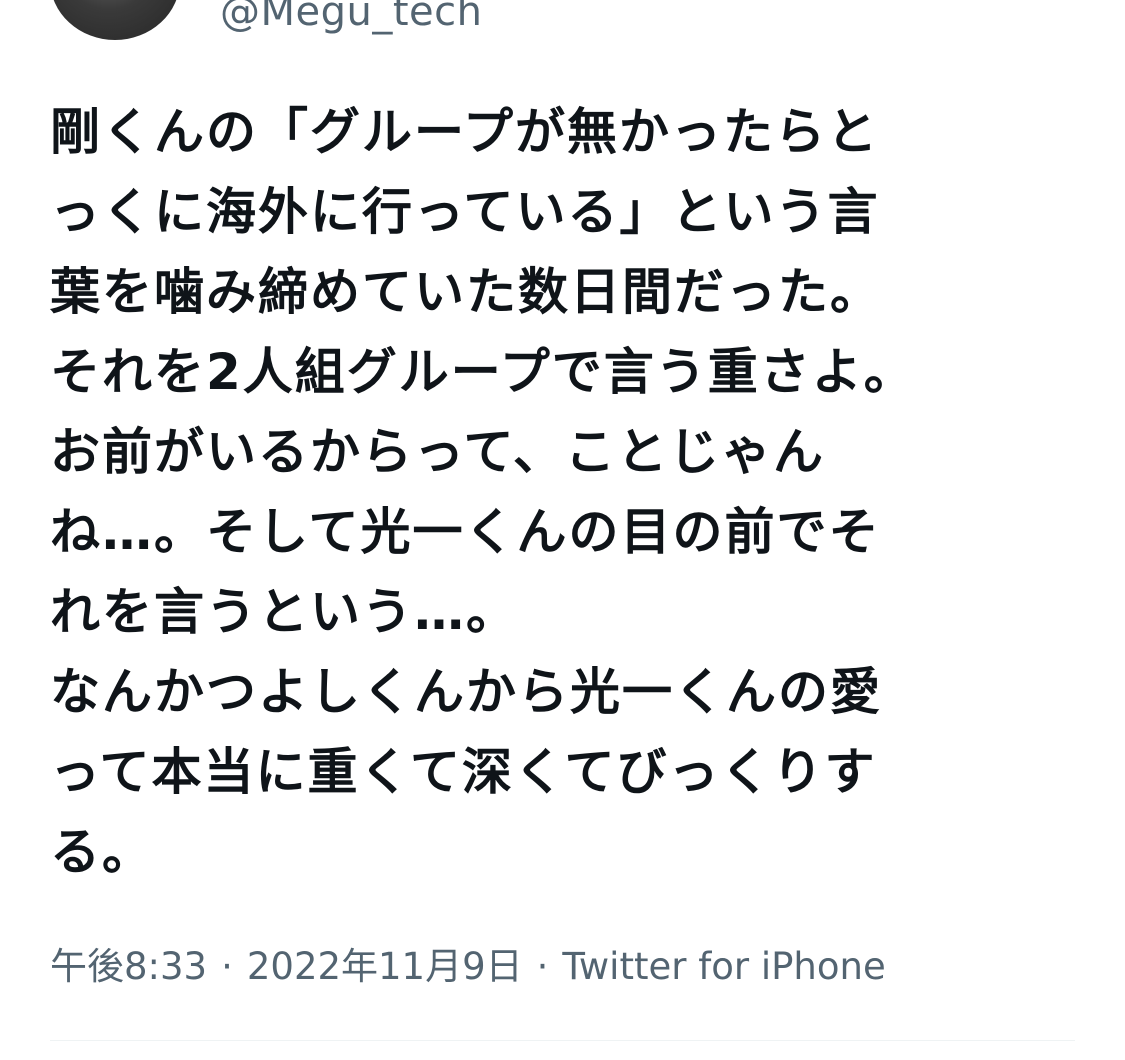  I want to click on avatar, so click(115, 20).